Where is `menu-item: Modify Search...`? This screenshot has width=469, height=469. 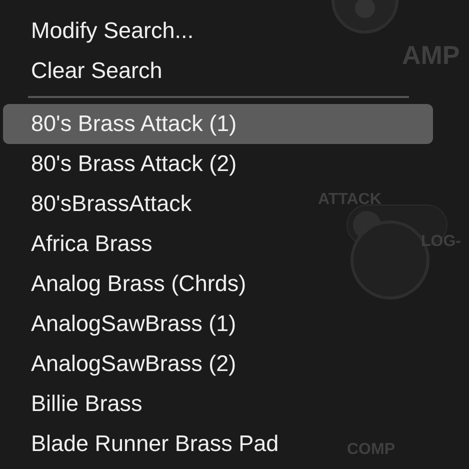 menu-item: Modify Search... is located at coordinates (101, 31).